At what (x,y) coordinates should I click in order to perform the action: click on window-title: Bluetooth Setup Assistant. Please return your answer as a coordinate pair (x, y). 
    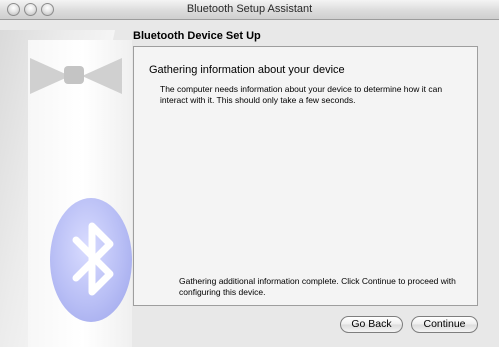
    Looking at the image, I should click on (249, 9).